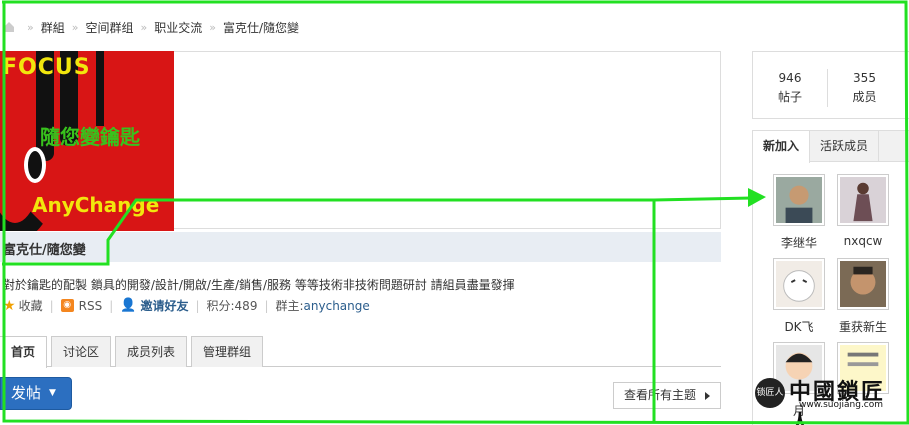 Image resolution: width=909 pixels, height=425 pixels. Describe the element at coordinates (782, 147) in the screenshot. I see `tab-new-members: 新加入` at that location.